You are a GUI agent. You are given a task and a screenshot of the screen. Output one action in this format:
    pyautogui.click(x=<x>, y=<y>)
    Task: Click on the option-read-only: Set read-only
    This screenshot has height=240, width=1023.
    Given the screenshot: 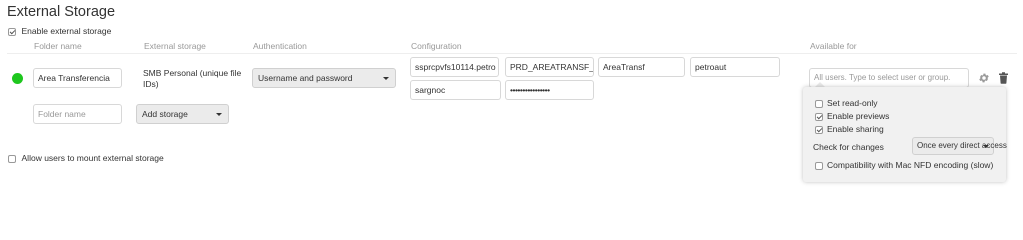 What is the action you would take?
    pyautogui.click(x=846, y=103)
    